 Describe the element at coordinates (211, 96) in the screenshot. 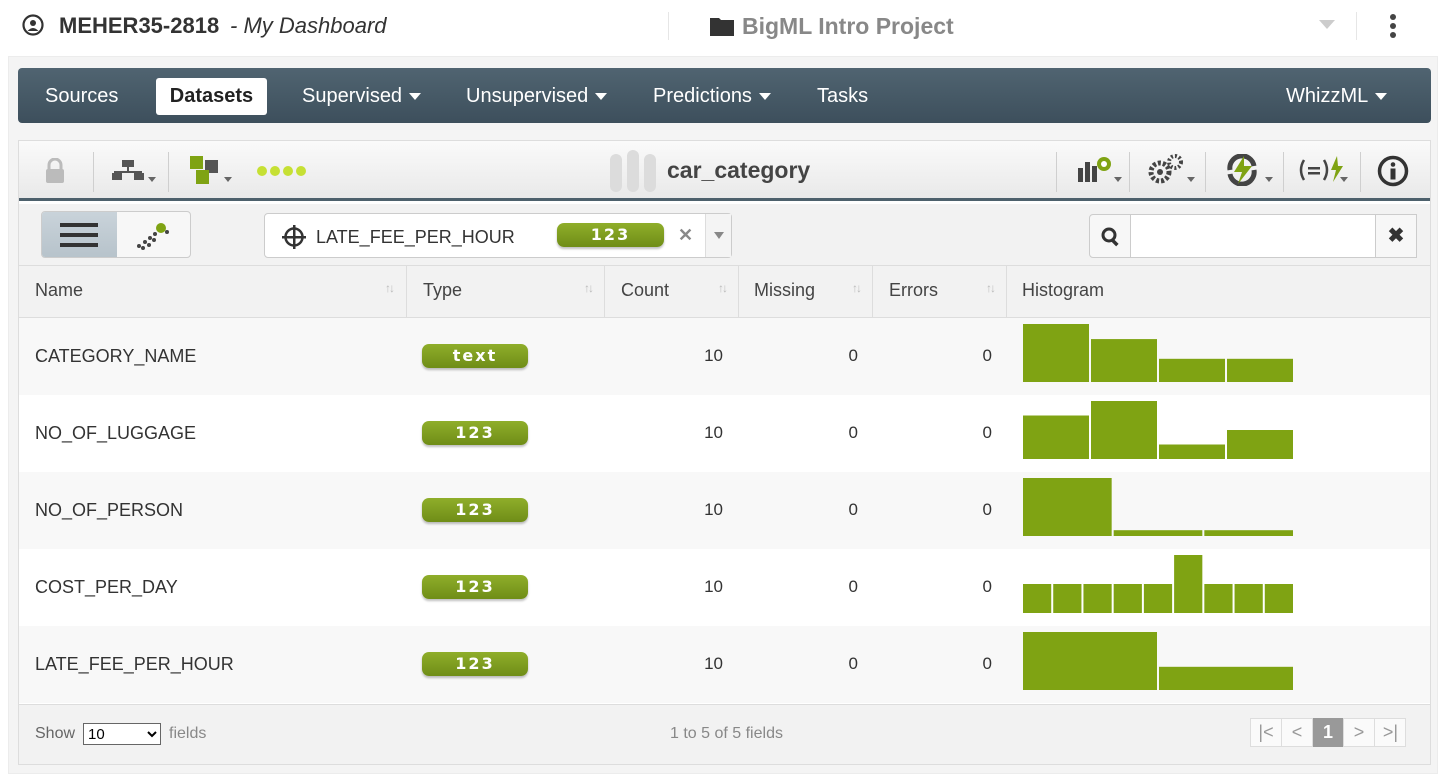

I see `nav-datasets: Datasets` at that location.